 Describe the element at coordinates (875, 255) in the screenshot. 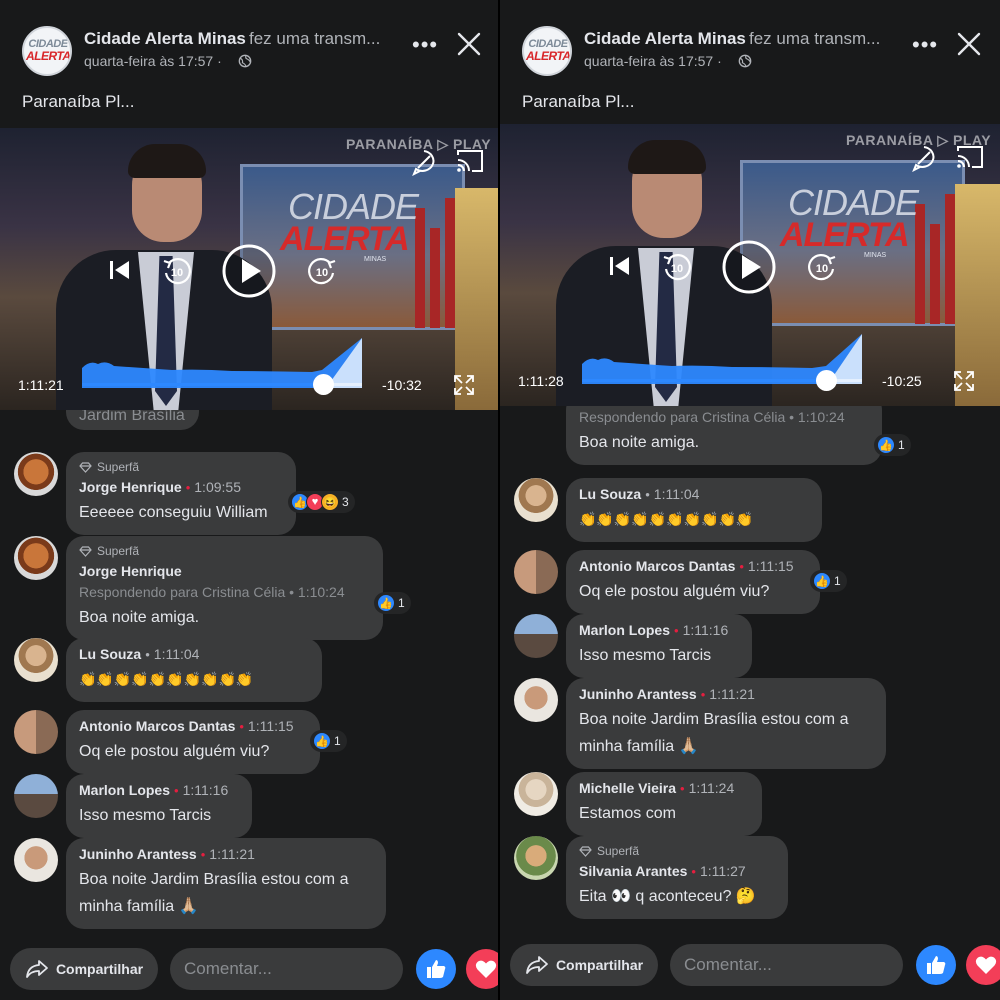

I see `screen-title-minas: MINAS` at that location.